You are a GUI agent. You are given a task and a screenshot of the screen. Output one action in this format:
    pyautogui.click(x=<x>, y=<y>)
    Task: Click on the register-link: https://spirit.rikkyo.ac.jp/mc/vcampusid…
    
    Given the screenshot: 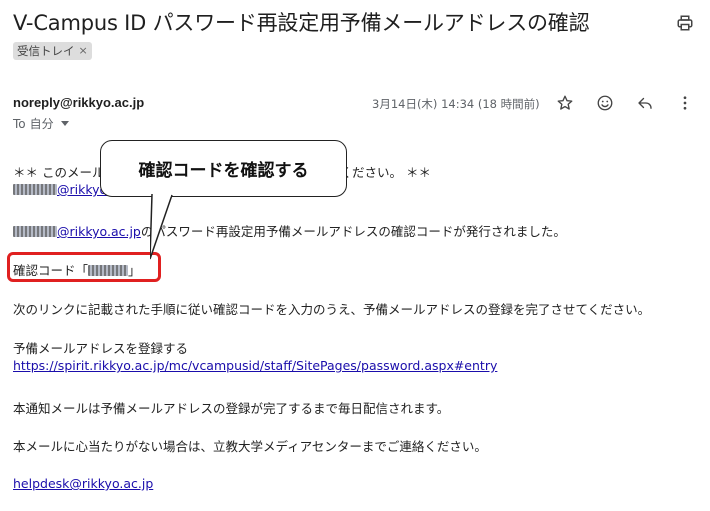 What is the action you would take?
    pyautogui.click(x=255, y=365)
    